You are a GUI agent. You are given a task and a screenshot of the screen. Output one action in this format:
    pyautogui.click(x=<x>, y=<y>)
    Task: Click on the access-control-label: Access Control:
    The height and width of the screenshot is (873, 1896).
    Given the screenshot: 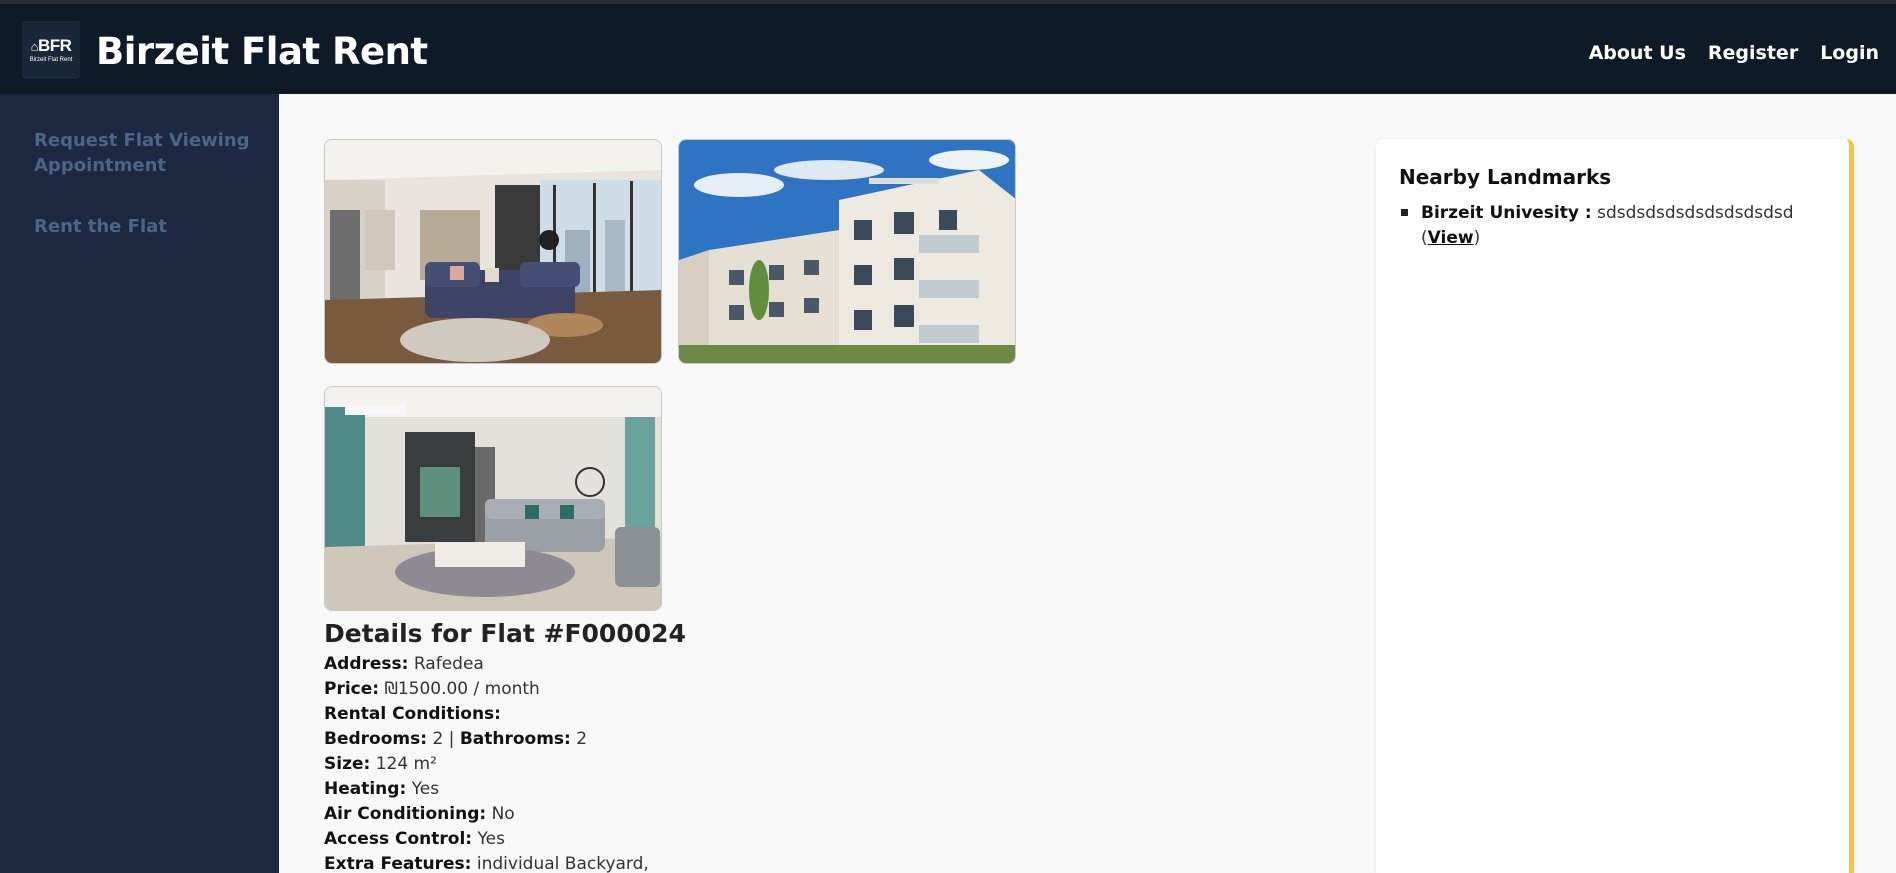 What is the action you would take?
    pyautogui.click(x=398, y=839)
    